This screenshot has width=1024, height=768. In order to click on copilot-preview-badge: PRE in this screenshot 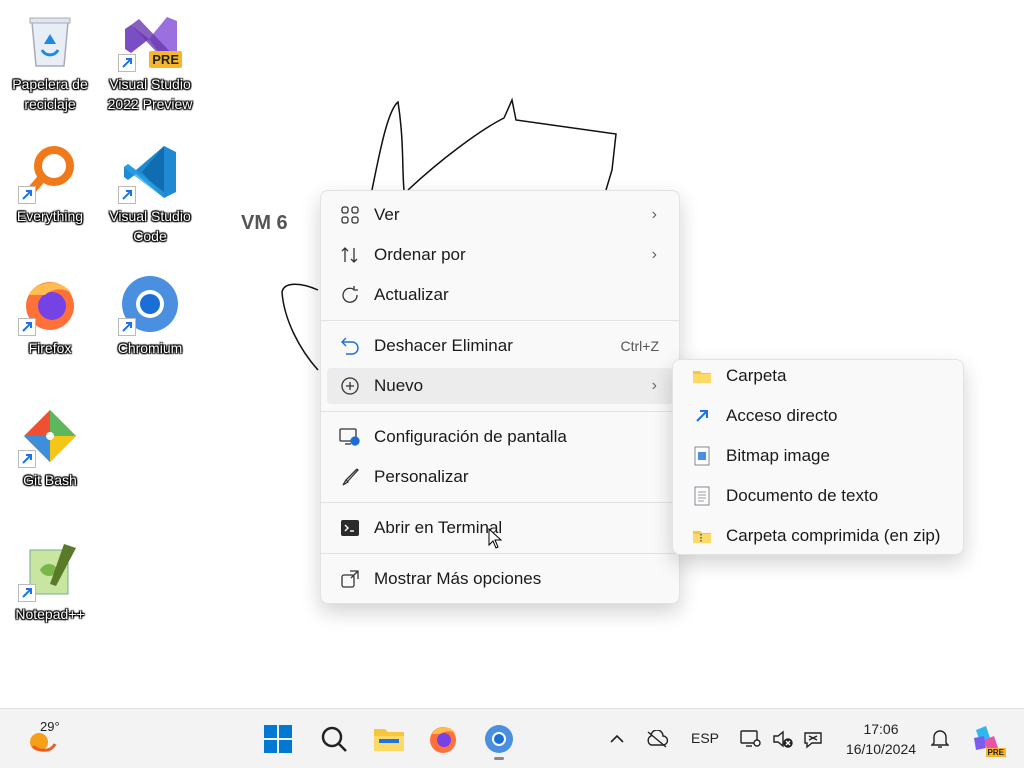, I will do `click(995, 752)`.